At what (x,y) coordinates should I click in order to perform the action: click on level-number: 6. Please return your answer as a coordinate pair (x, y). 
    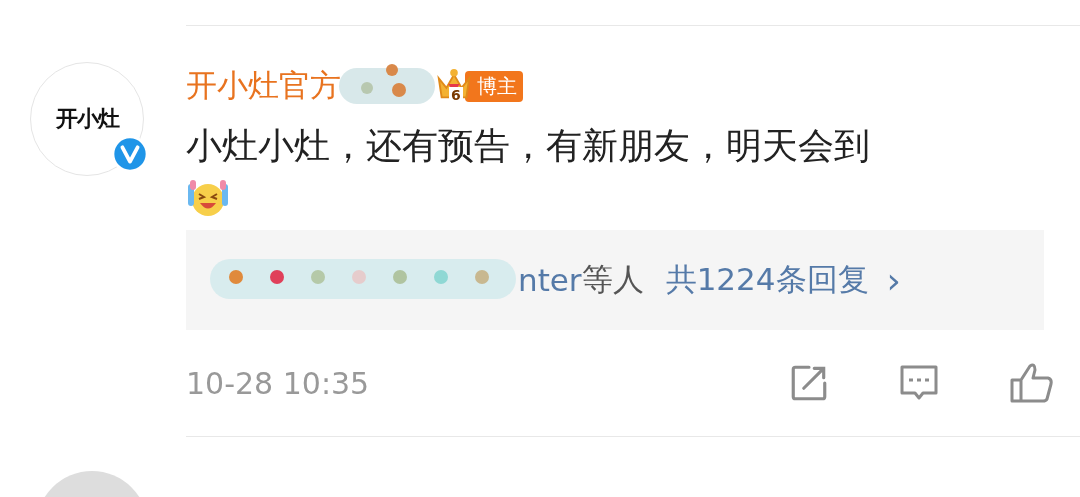
    Looking at the image, I should click on (456, 95).